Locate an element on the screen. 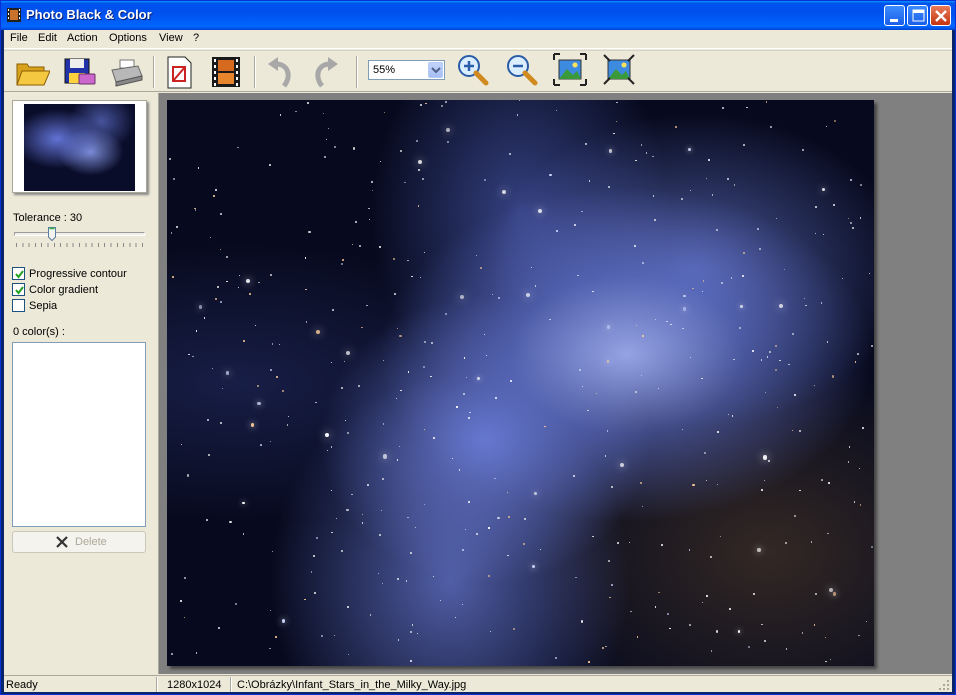  zoom-dropdown-button is located at coordinates (435, 70).